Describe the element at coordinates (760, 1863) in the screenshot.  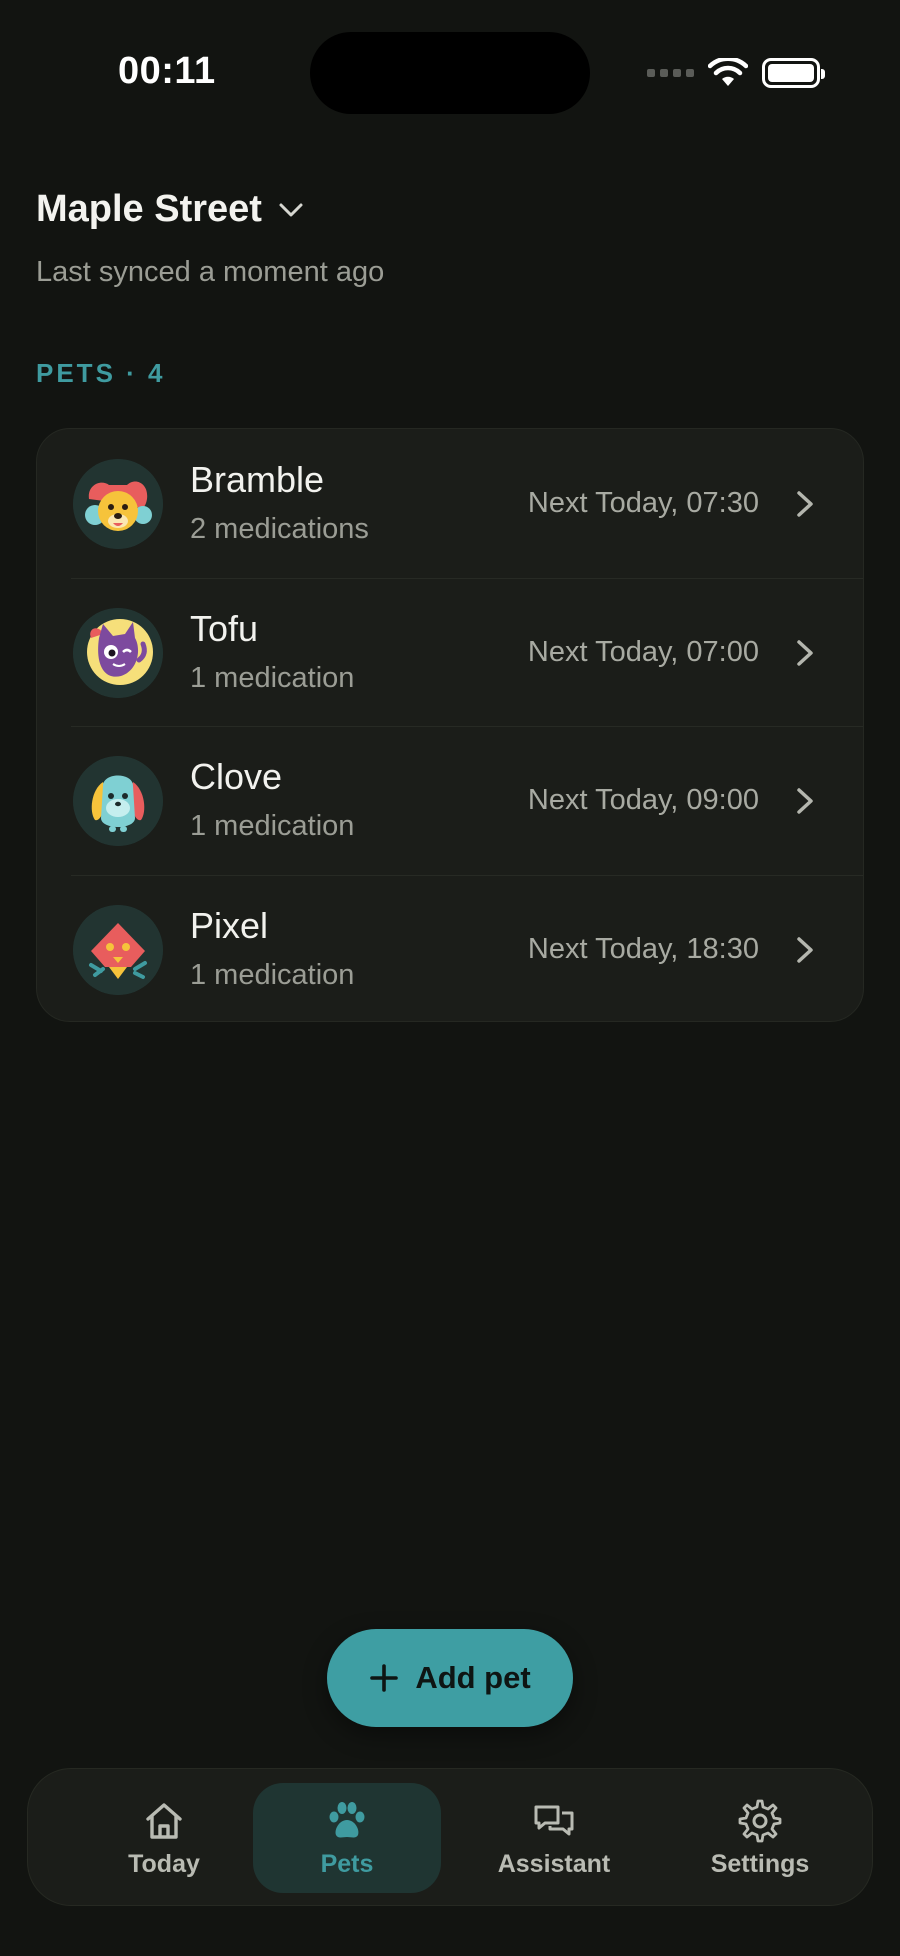
I see `tab-label: Settings` at that location.